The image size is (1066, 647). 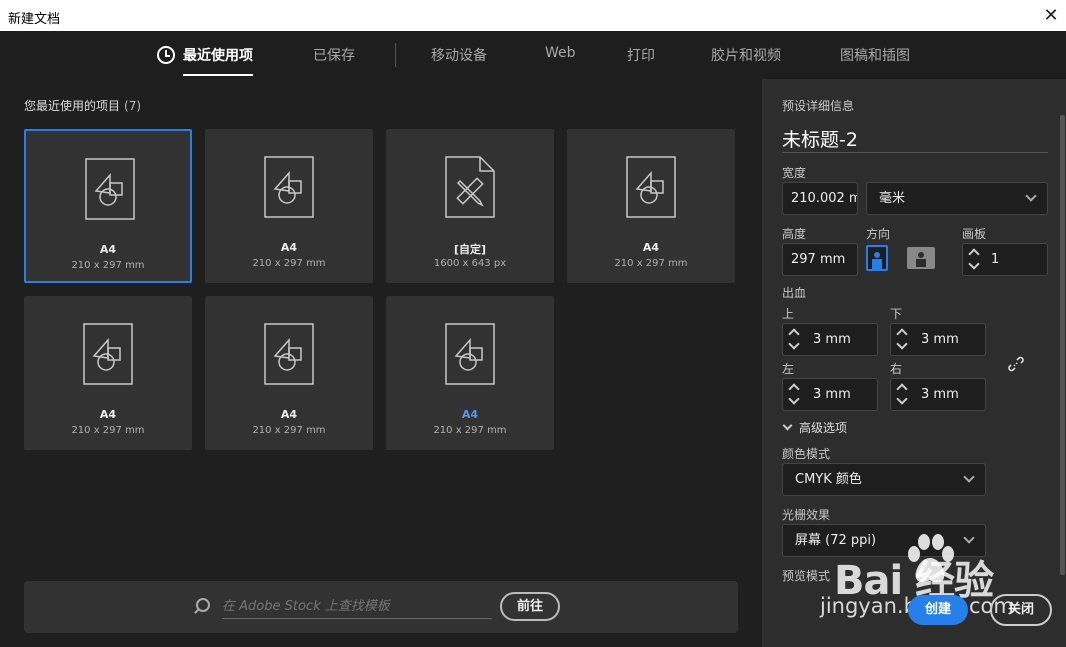 I want to click on color-mode-select: CMYK 颜色, so click(x=884, y=479).